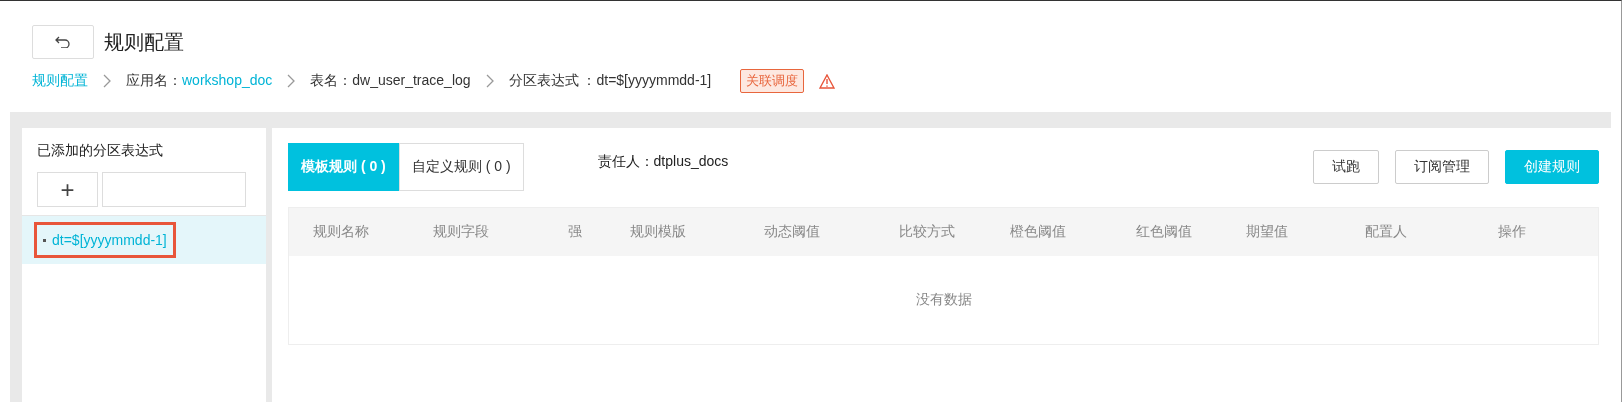  Describe the element at coordinates (144, 42) in the screenshot. I see `page-title: 规则配置` at that location.